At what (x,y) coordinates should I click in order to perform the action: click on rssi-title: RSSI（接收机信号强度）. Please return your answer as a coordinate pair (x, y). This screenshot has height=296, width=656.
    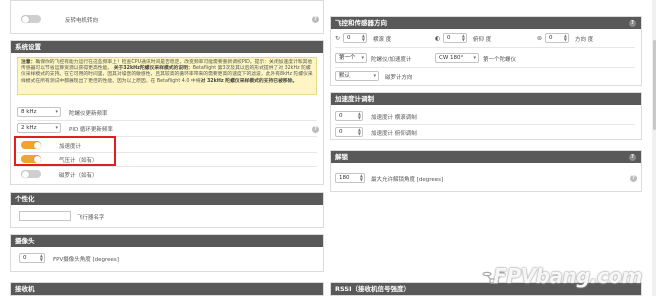
    Looking at the image, I should click on (372, 289).